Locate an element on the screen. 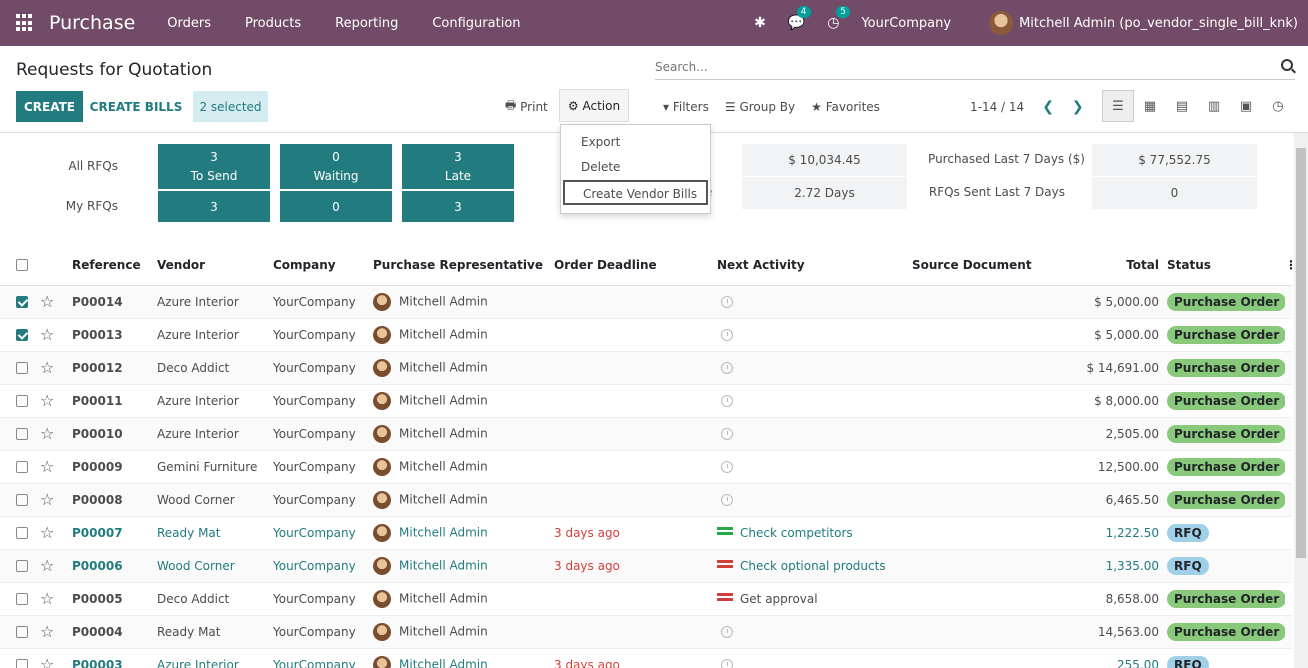 Image resolution: width=1308 pixels, height=668 pixels. search-input is located at coordinates (955, 67).